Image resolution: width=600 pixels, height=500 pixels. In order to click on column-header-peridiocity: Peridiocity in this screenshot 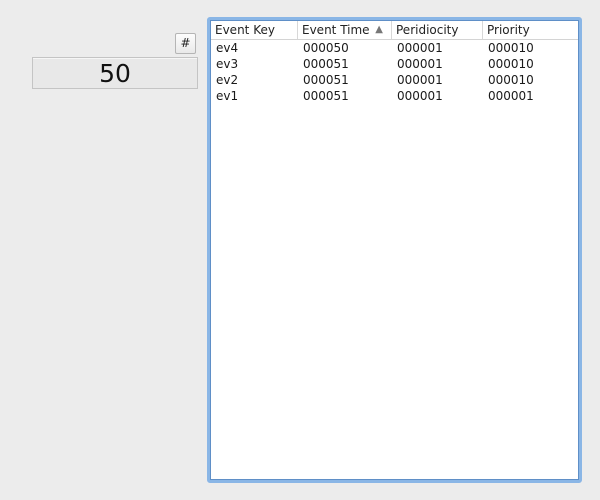, I will do `click(437, 30)`.